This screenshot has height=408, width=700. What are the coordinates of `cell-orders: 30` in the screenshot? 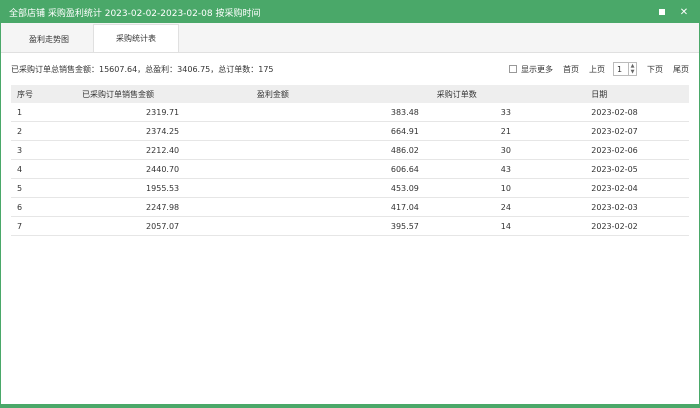 It's located at (508, 150).